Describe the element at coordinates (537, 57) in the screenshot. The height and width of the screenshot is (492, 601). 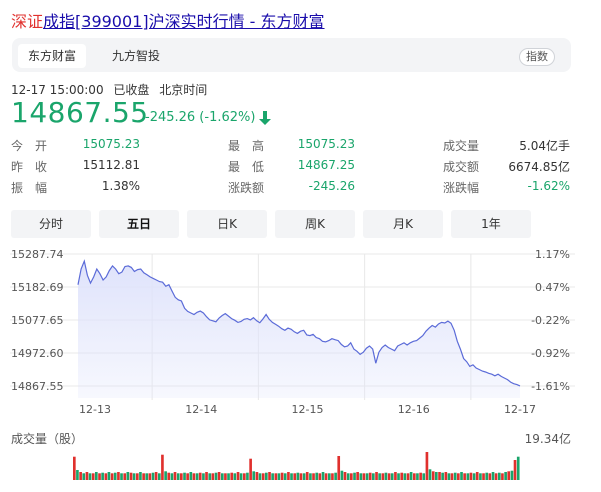
I see `index-badge: 指数` at that location.